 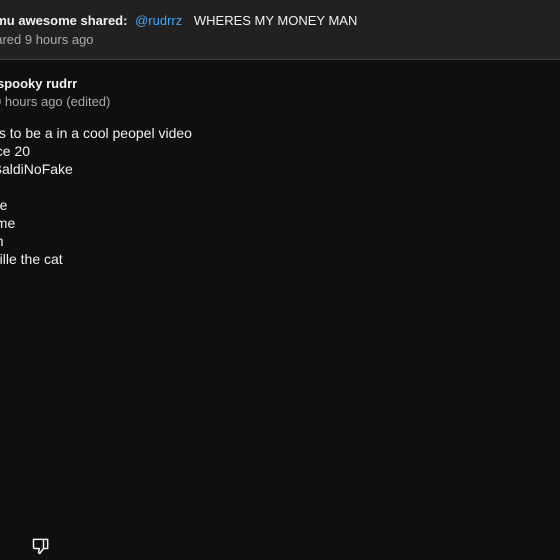 What do you see at coordinates (275, 20) in the screenshot?
I see `share-message: WHERES MY MONEY MAN` at bounding box center [275, 20].